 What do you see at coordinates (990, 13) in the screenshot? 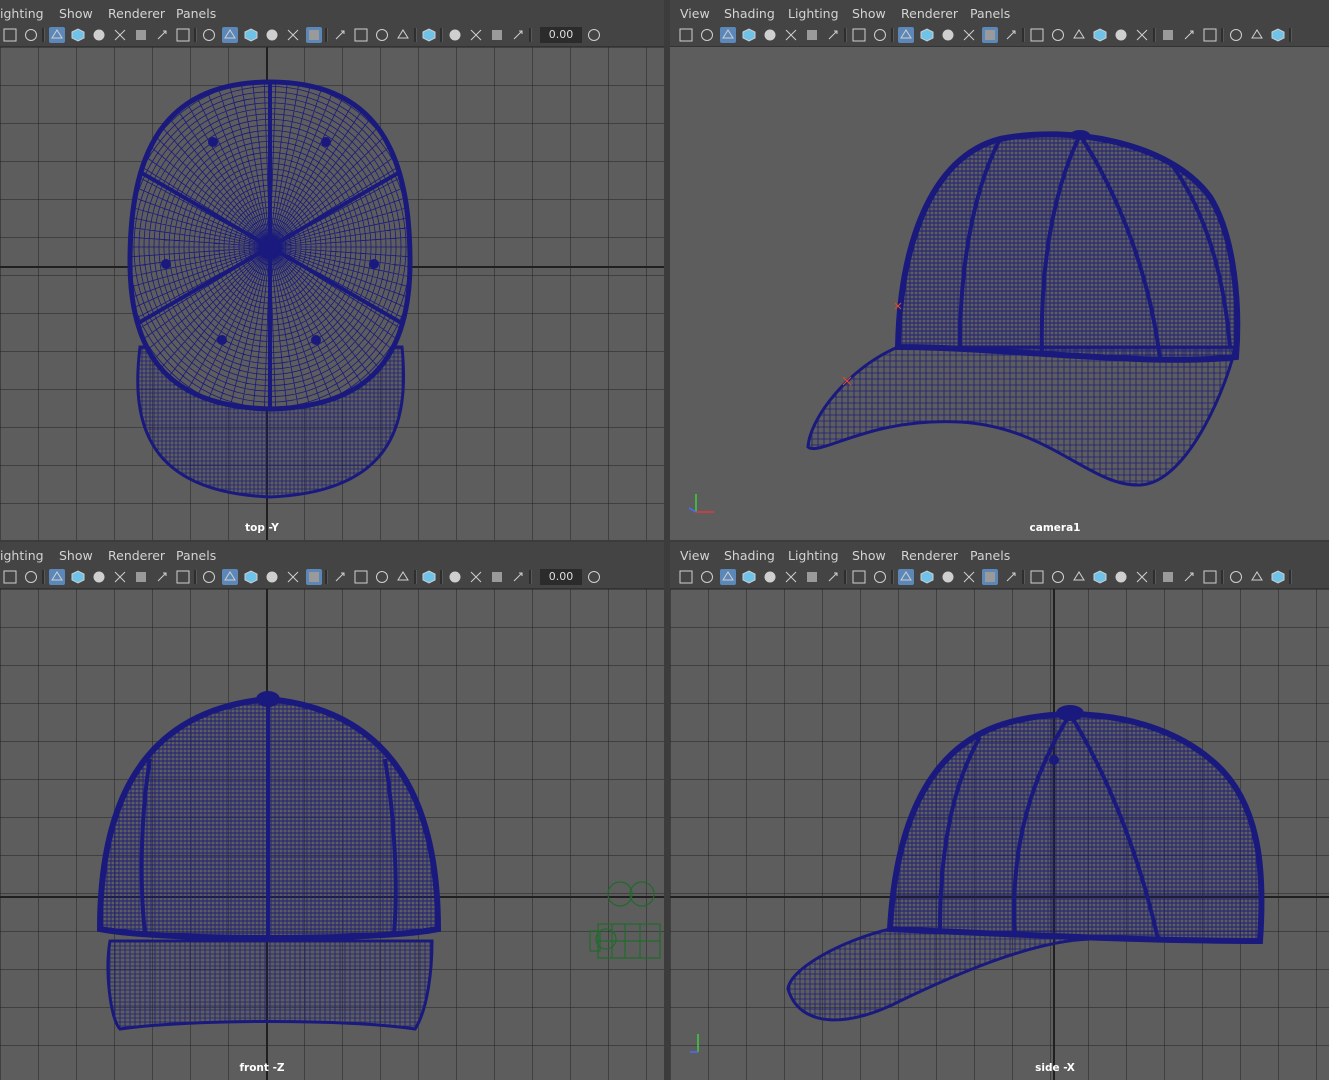
I see `menu-panels: Panels` at bounding box center [990, 13].